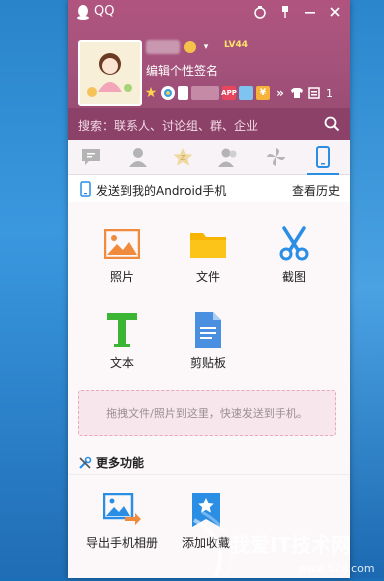 Image resolution: width=384 pixels, height=581 pixels. Describe the element at coordinates (83, 12) in the screenshot. I see `qq-penguin-icon` at that location.